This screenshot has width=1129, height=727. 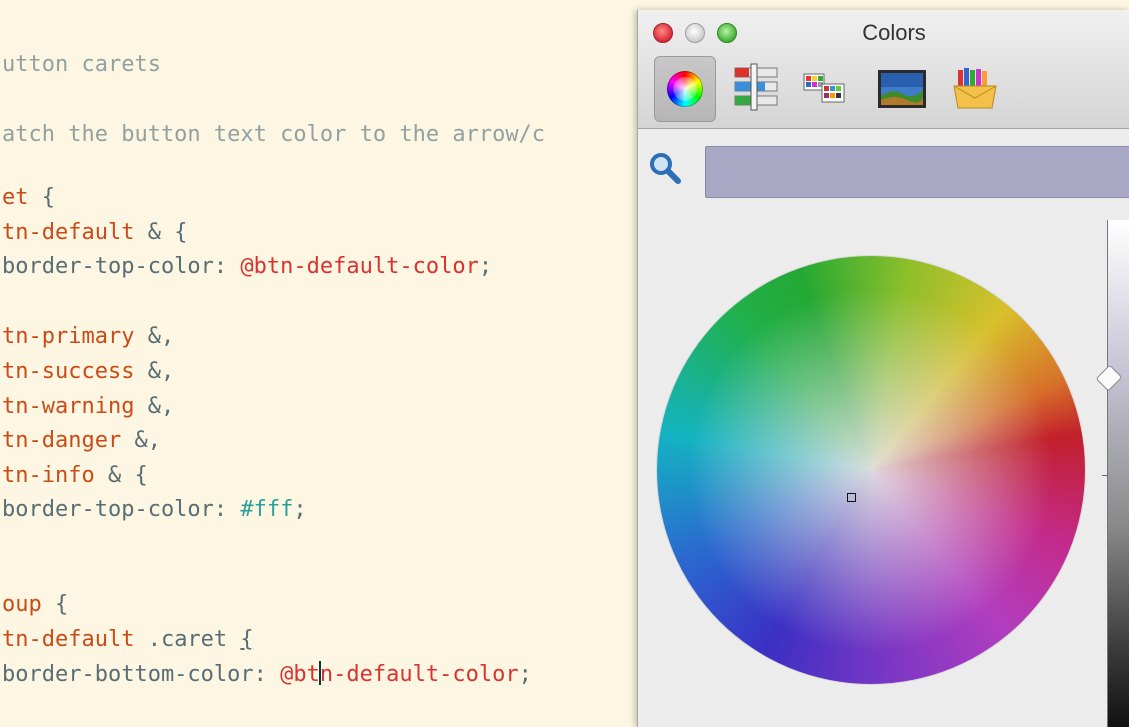 I want to click on code-line: tn-info & {, so click(x=75, y=476).